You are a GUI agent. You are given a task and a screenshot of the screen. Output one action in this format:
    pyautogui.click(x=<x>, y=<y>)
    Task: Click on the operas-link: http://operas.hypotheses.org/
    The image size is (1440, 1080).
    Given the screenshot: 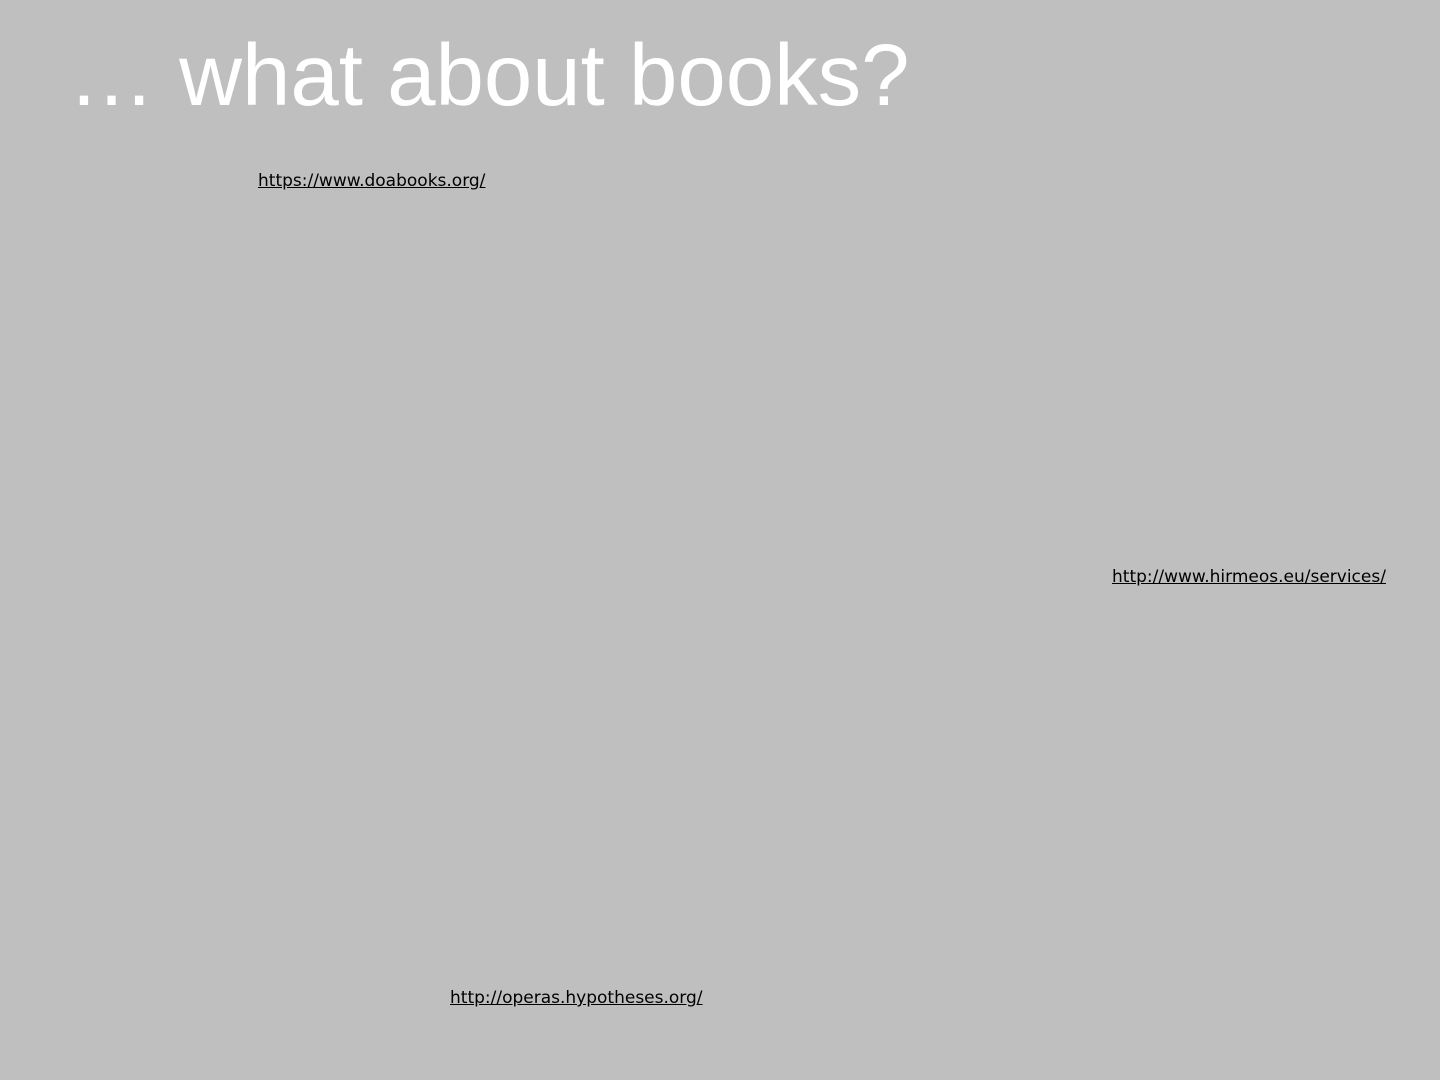 What is the action you would take?
    pyautogui.click(x=576, y=998)
    